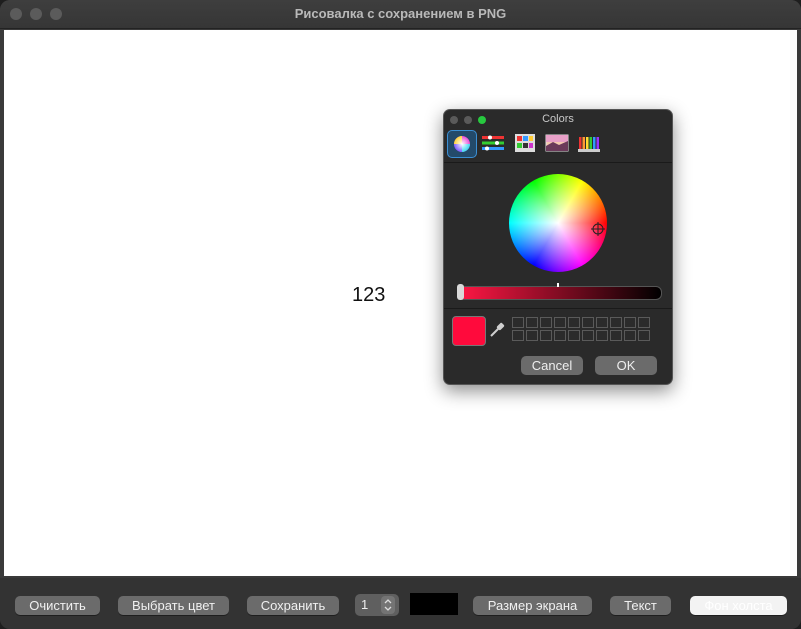 The height and width of the screenshot is (629, 801). I want to click on stepper-arrows-icon, so click(388, 605).